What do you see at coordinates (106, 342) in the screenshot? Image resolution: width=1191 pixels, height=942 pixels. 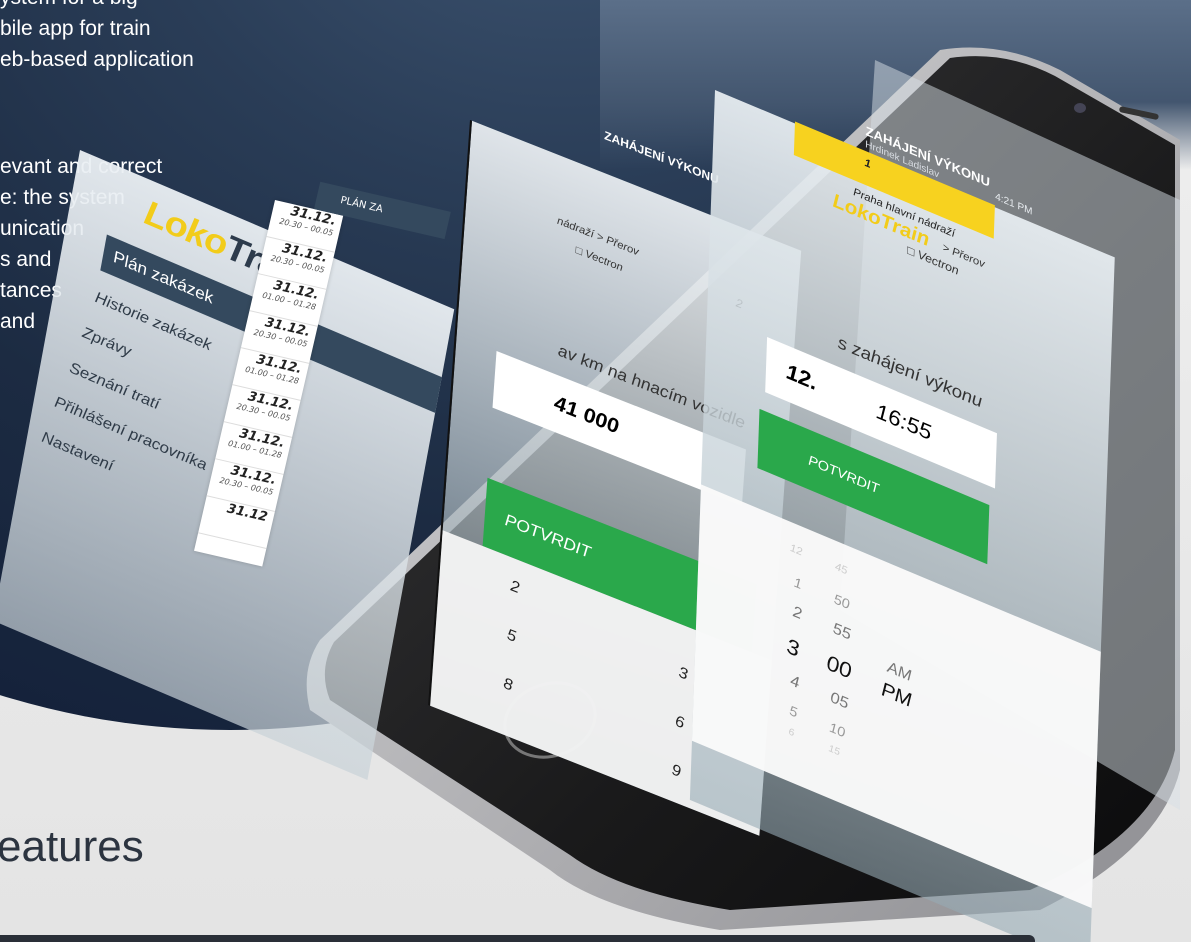 I see `menu-item-messages: Zprávy` at bounding box center [106, 342].